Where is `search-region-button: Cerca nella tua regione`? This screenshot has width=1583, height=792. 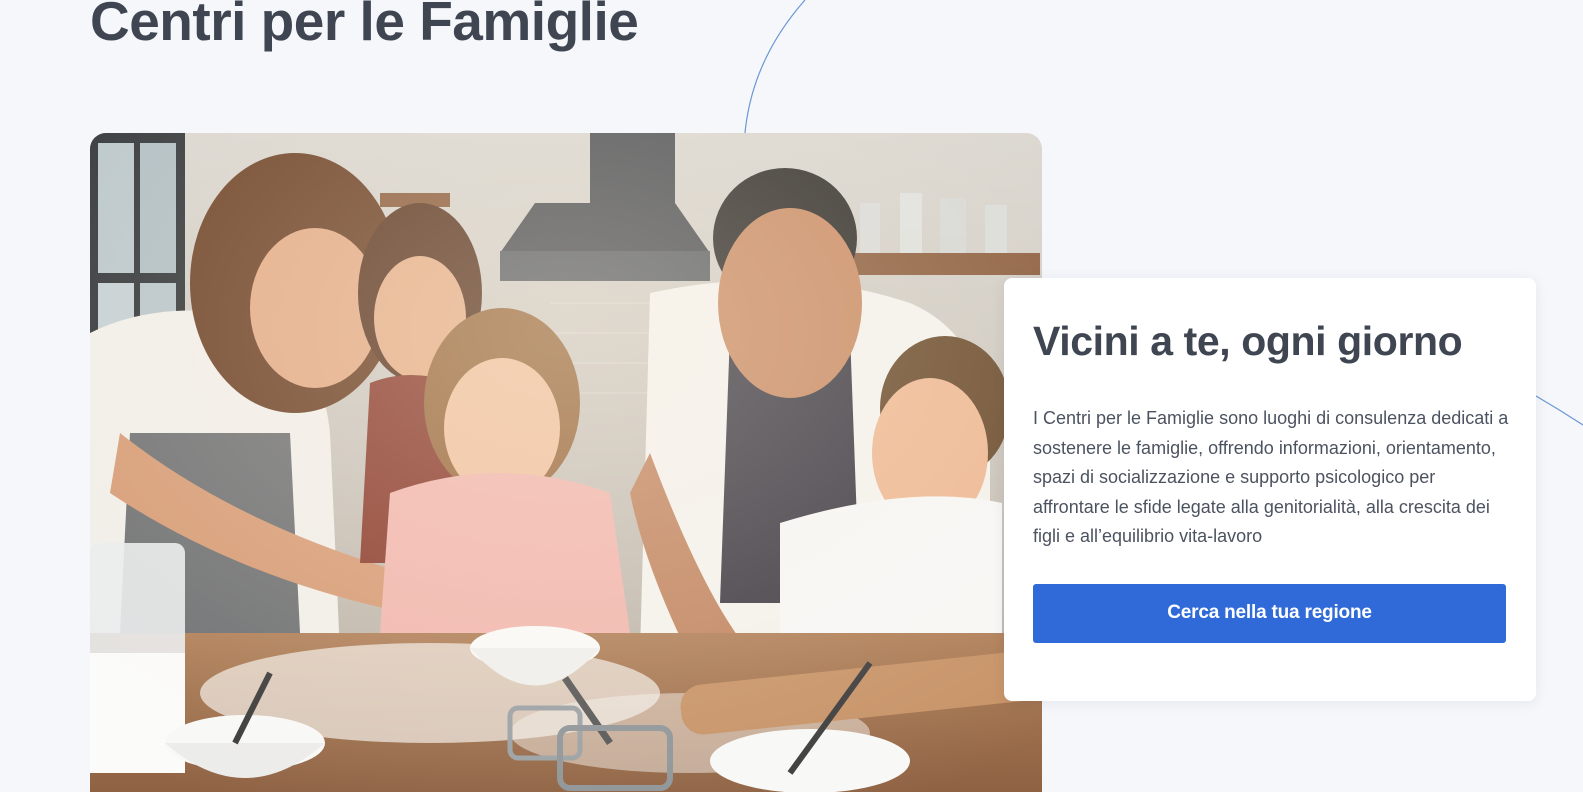
search-region-button: Cerca nella tua regione is located at coordinates (1269, 613).